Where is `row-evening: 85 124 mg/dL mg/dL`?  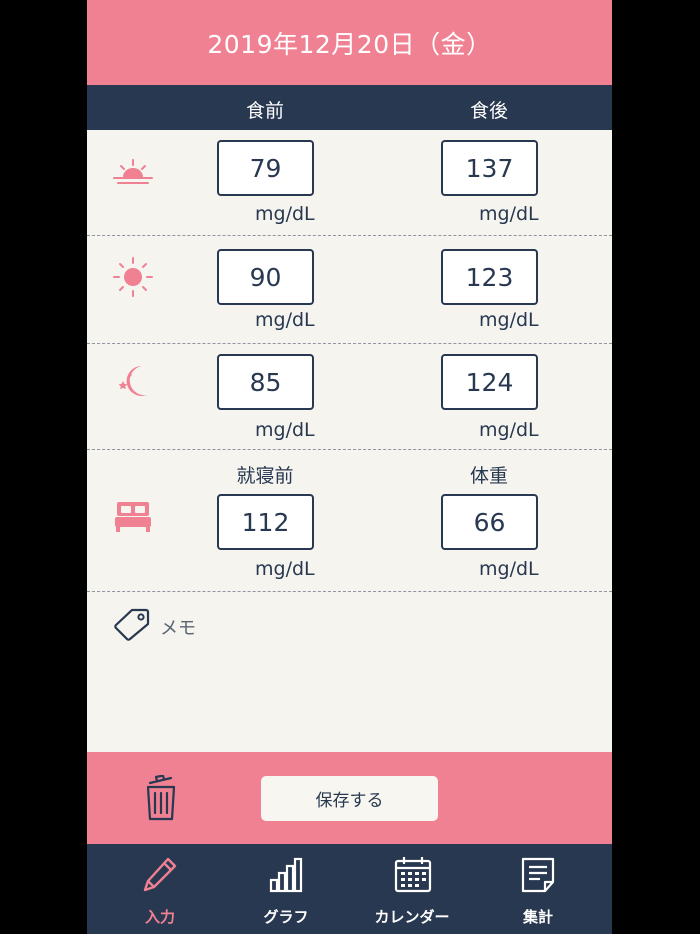 row-evening: 85 124 mg/dL mg/dL is located at coordinates (349, 396).